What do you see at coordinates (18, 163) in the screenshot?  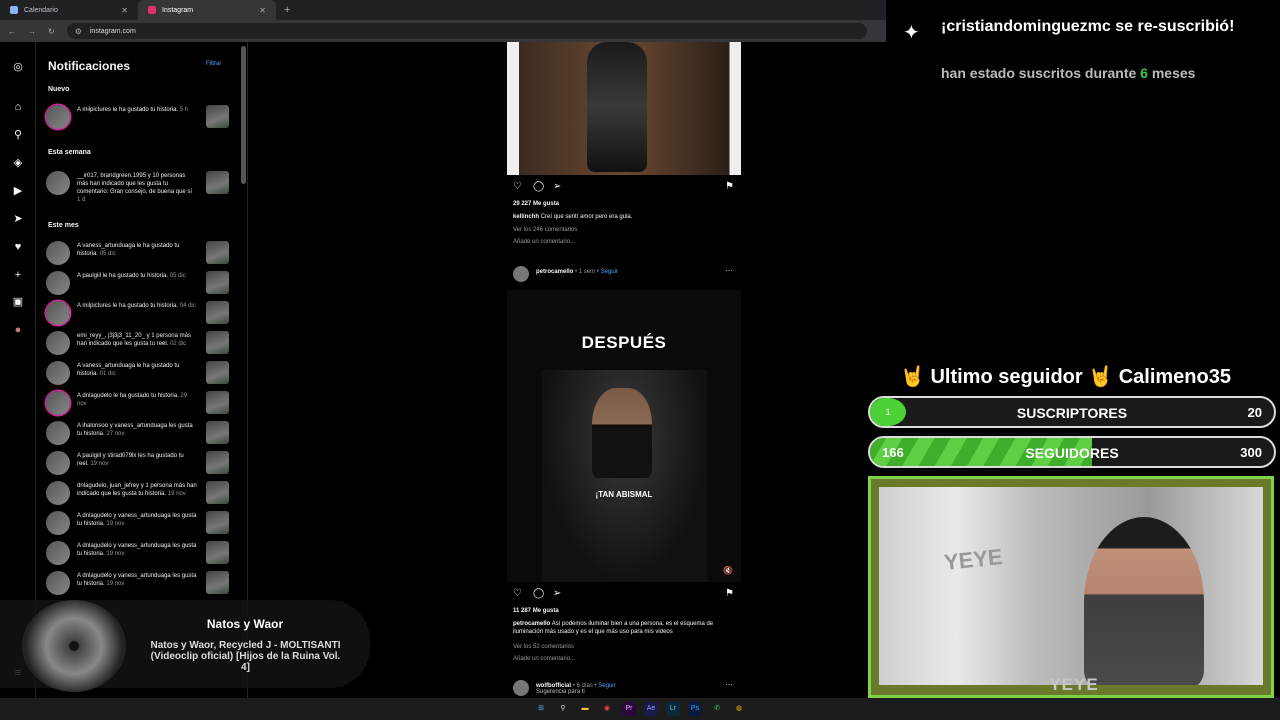 I see `explore-icon: ◈` at bounding box center [18, 163].